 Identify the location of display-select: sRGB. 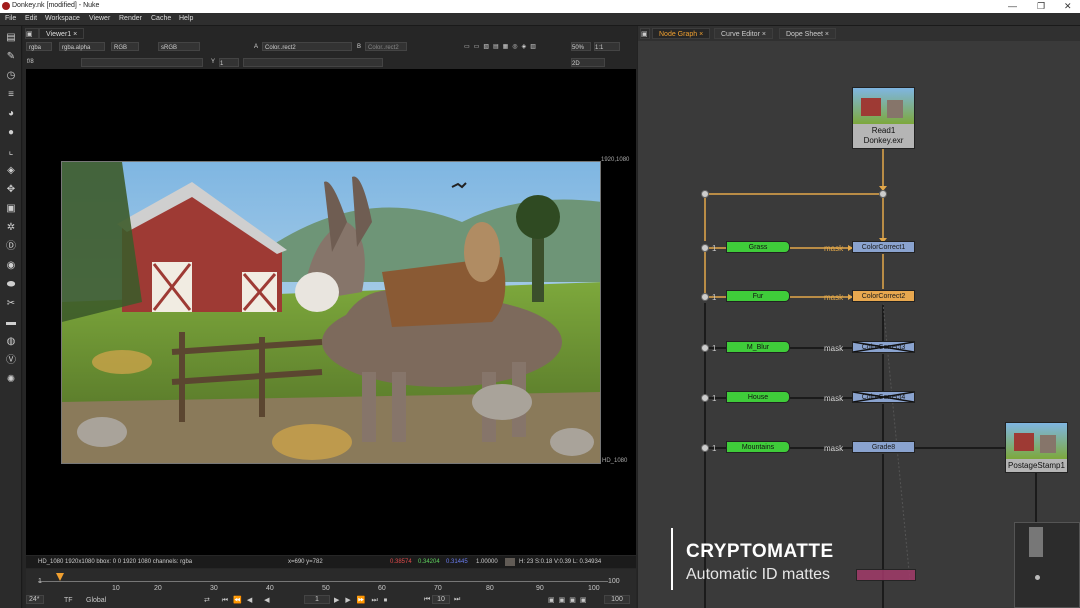
(179, 46).